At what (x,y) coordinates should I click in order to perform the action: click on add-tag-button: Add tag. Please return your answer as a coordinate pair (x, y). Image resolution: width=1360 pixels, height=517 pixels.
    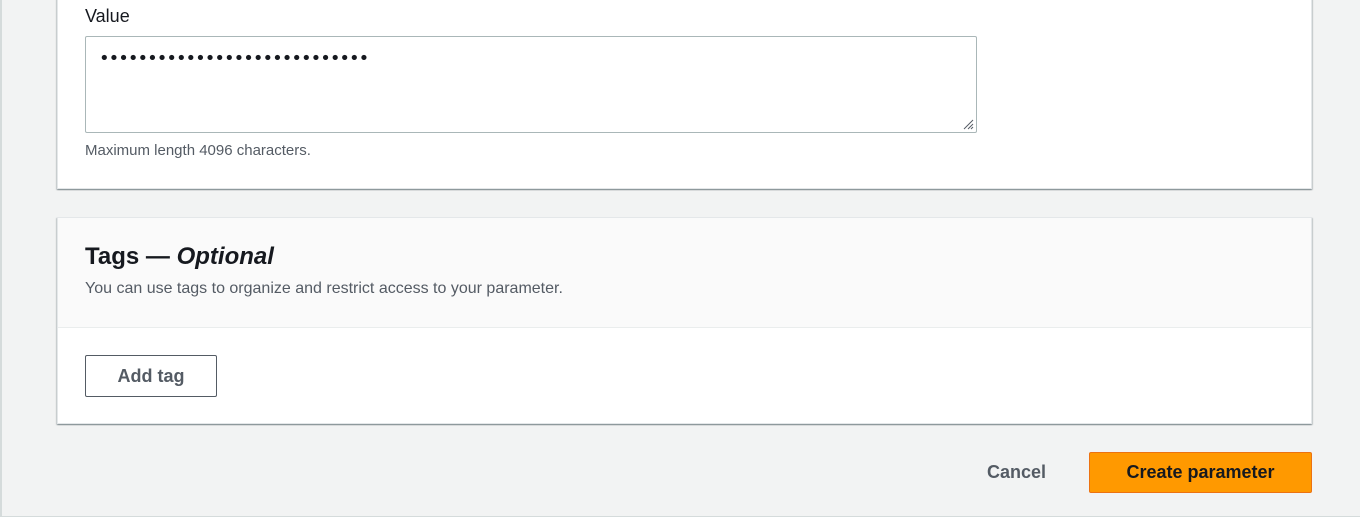
    Looking at the image, I should click on (151, 376).